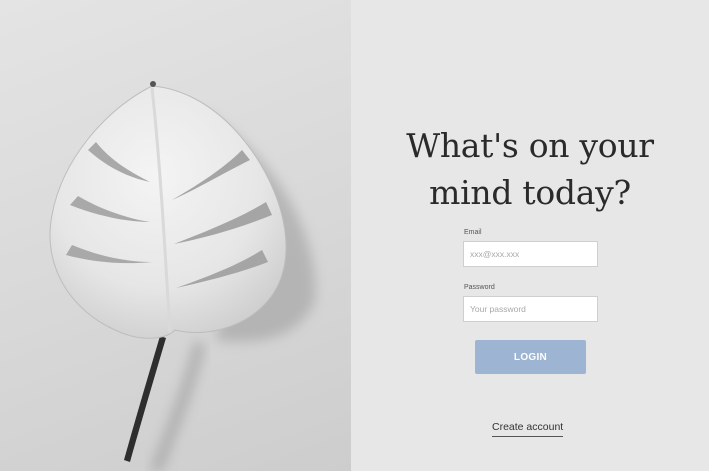 Image resolution: width=709 pixels, height=471 pixels. Describe the element at coordinates (530, 169) in the screenshot. I see `page-title: What's on your mind today?` at that location.